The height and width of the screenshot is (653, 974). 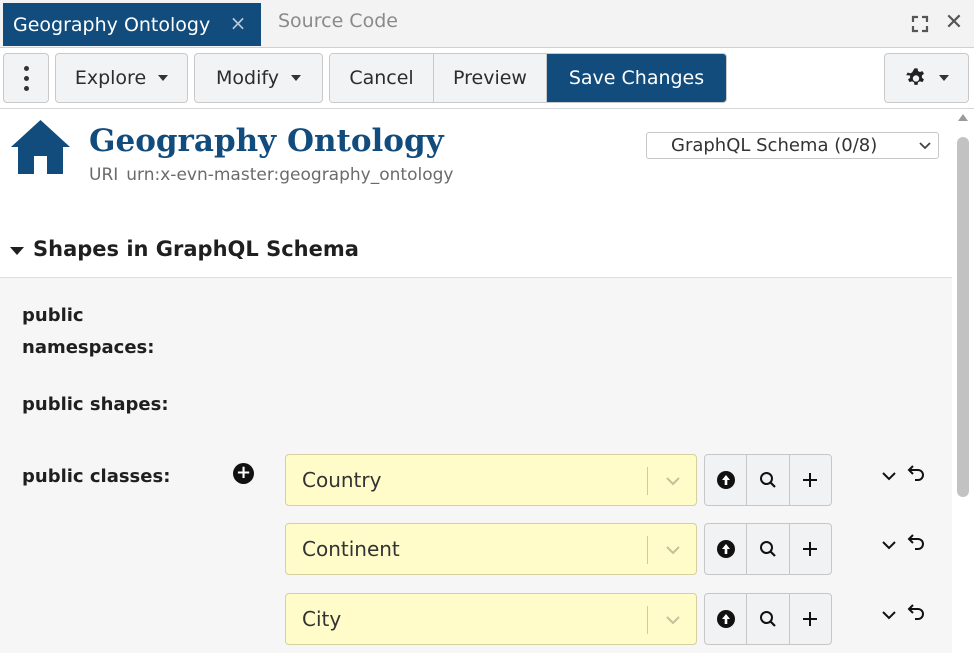 What do you see at coordinates (491, 619) in the screenshot?
I see `class-select: City` at bounding box center [491, 619].